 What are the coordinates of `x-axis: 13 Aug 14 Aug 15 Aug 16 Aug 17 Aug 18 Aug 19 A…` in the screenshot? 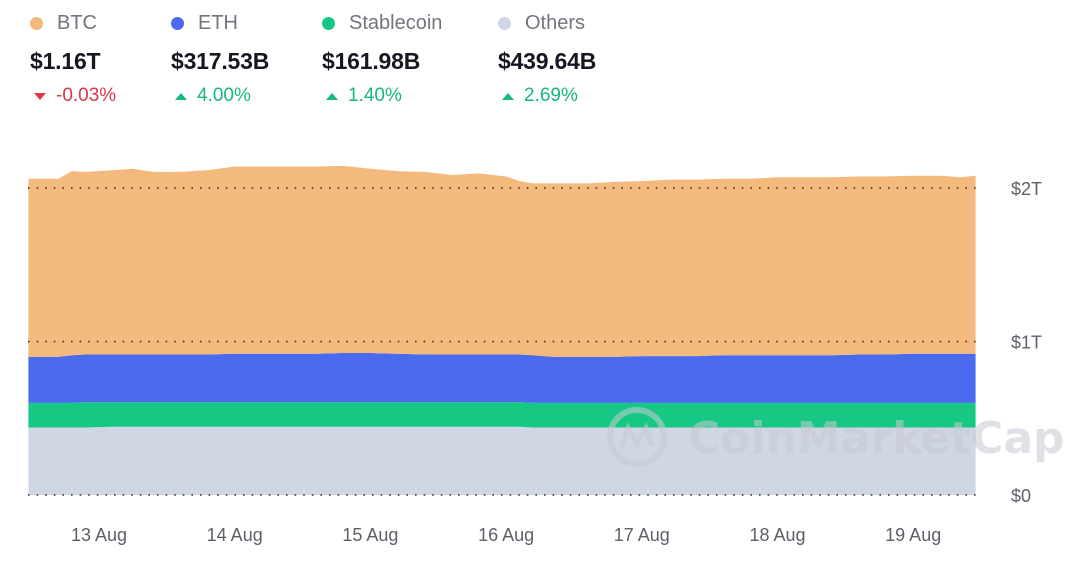 It's located at (506, 535).